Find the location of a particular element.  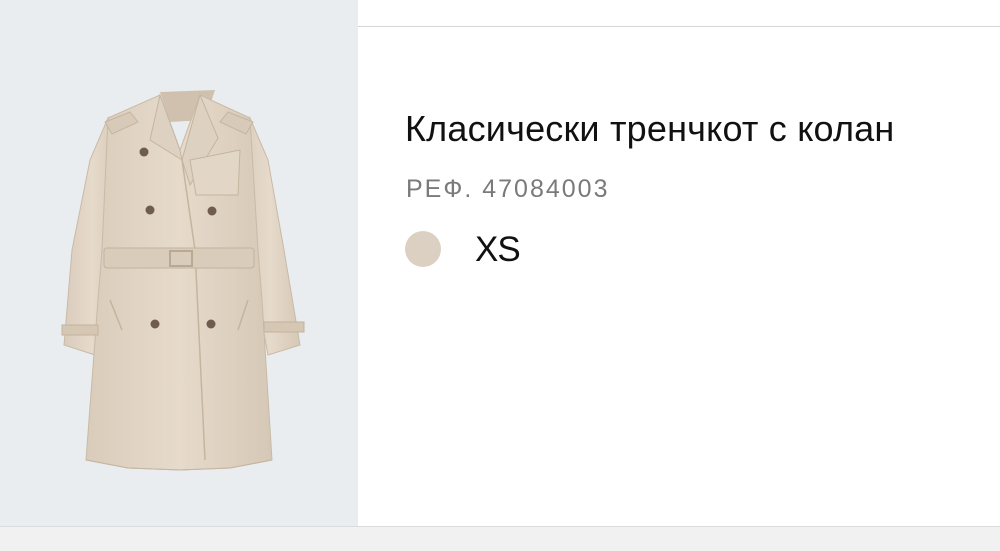

size-label: XS is located at coordinates (498, 249).